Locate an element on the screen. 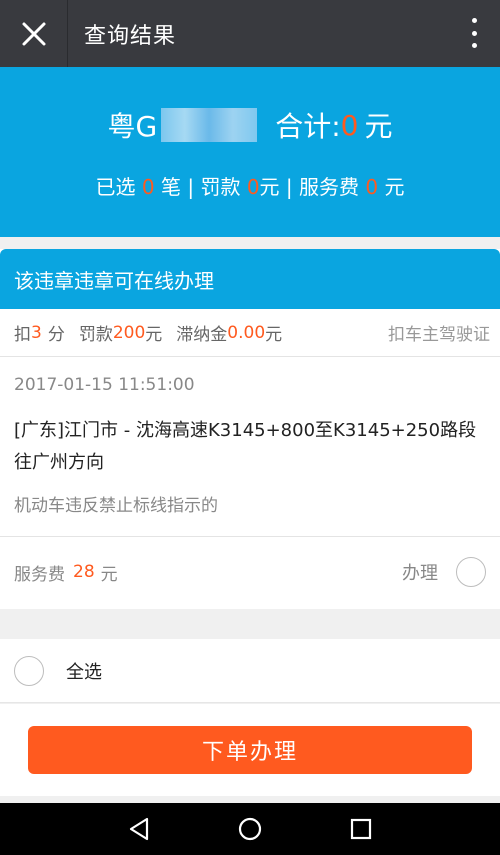 This screenshot has height=855, width=500. page-title: 查询结果 is located at coordinates (130, 36).